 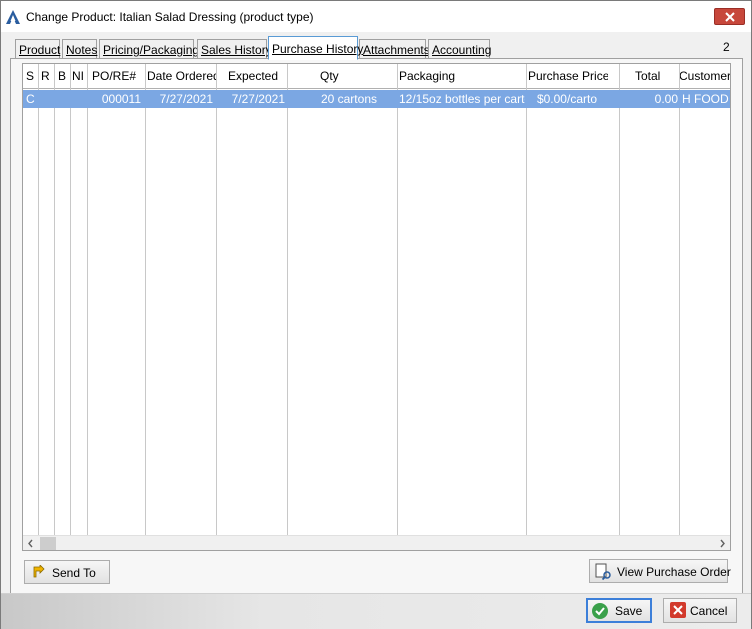 What do you see at coordinates (459, 49) in the screenshot?
I see `tab-accounting: Accounting` at bounding box center [459, 49].